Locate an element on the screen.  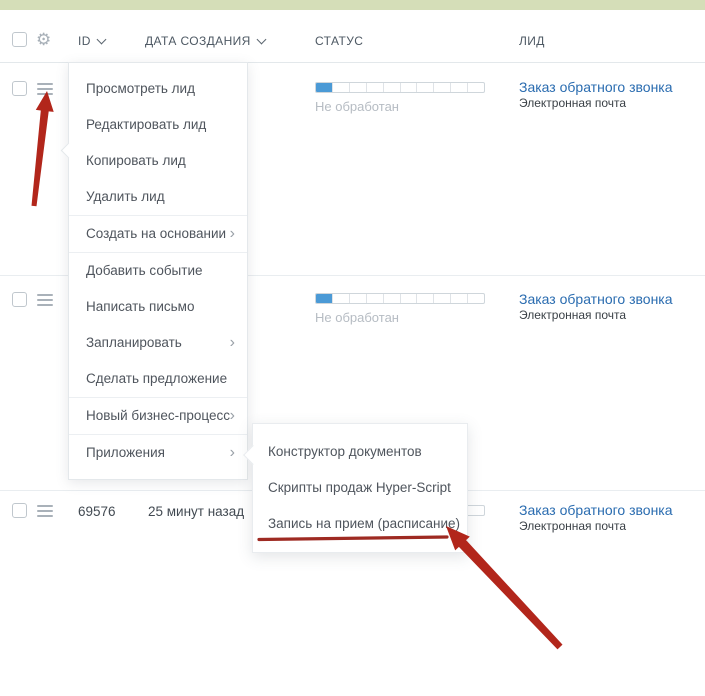
menu-item-copy-lead: Копировать лид is located at coordinates (158, 161).